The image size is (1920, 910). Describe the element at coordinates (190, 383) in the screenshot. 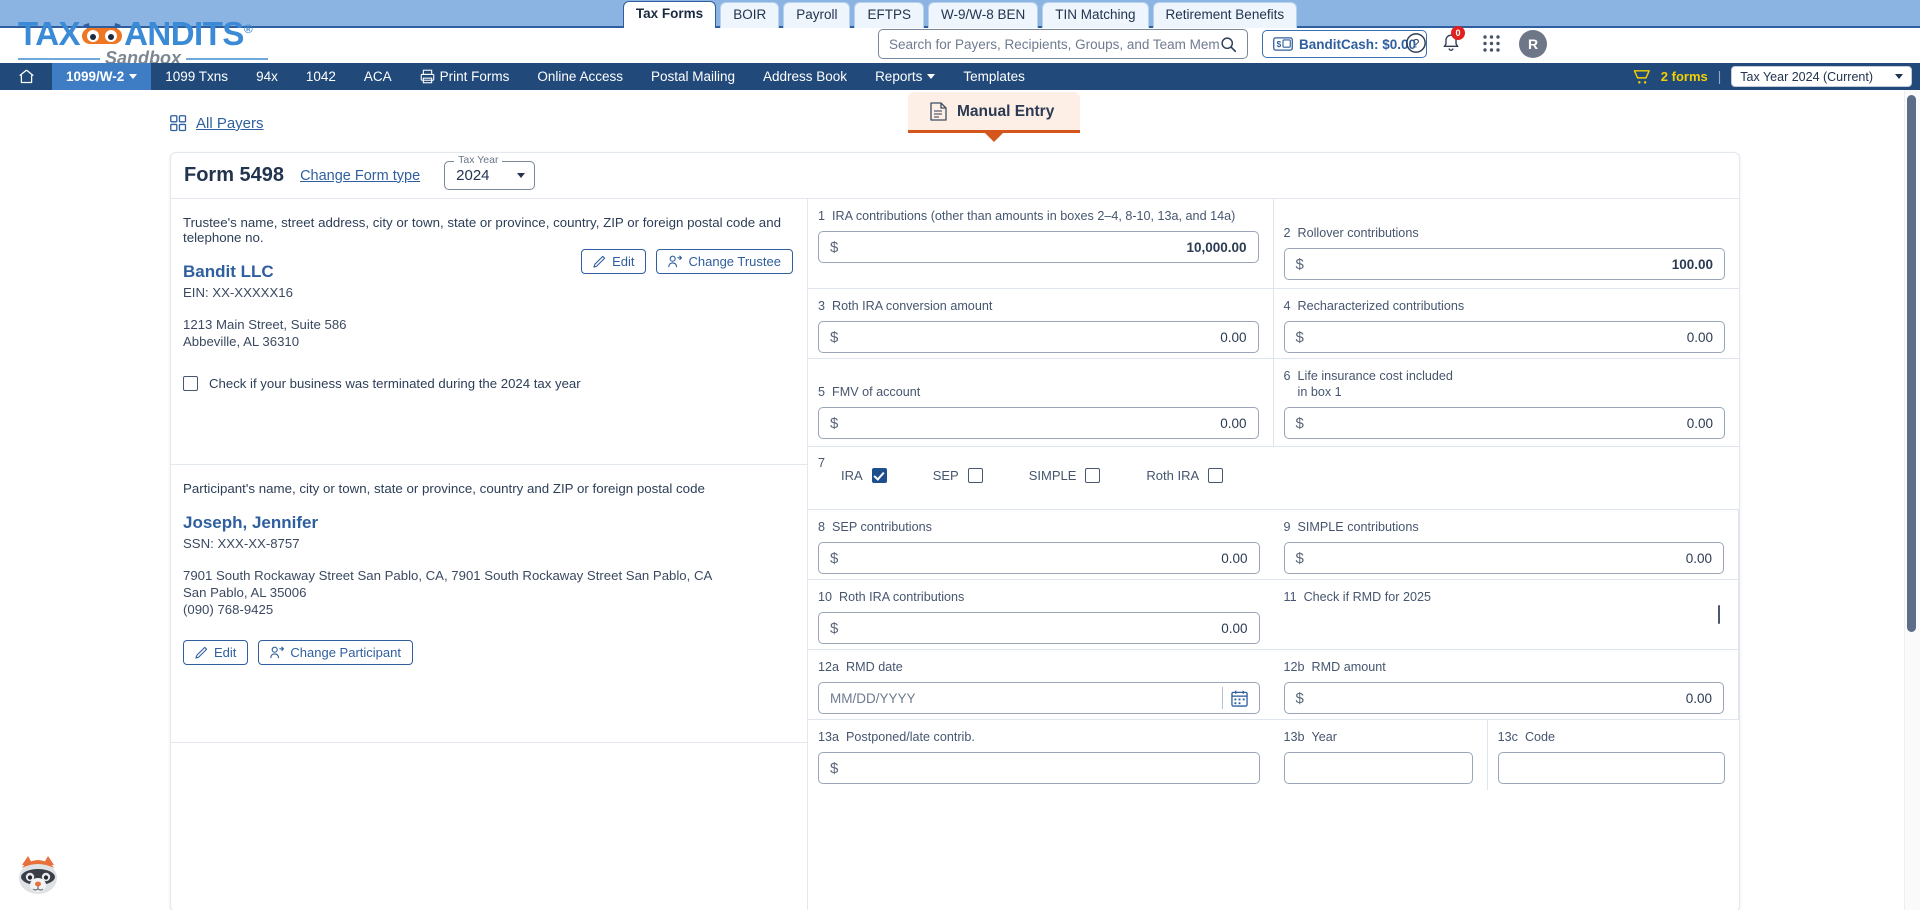

I see `business-terminated-checkbox` at that location.